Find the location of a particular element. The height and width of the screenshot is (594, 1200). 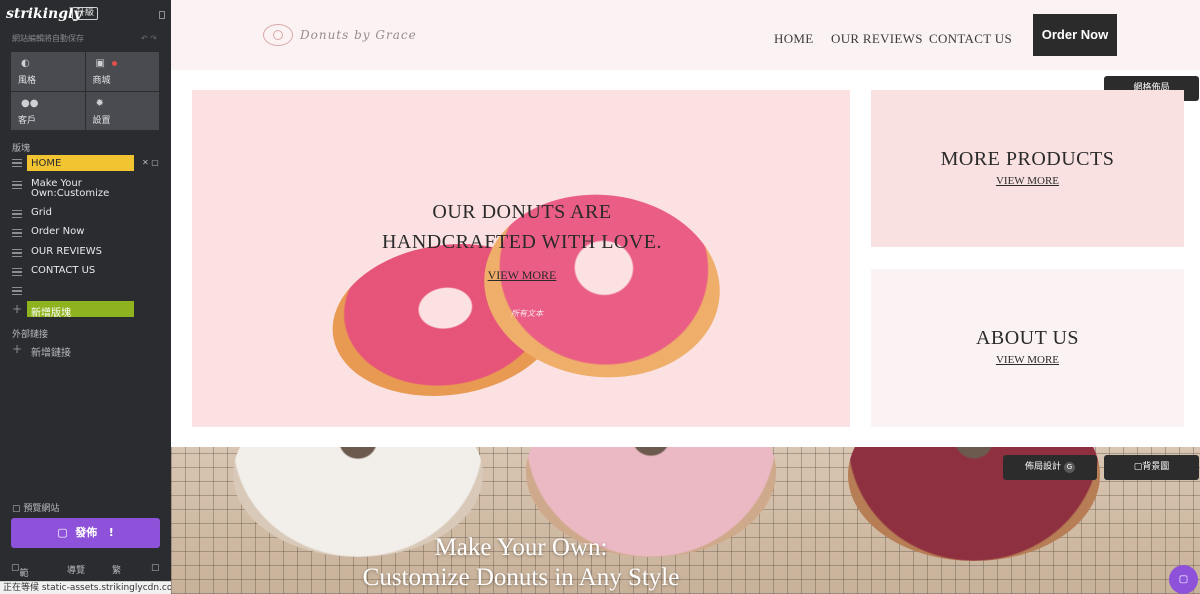

layout-design-button: 佈局設計 G is located at coordinates (1050, 467).